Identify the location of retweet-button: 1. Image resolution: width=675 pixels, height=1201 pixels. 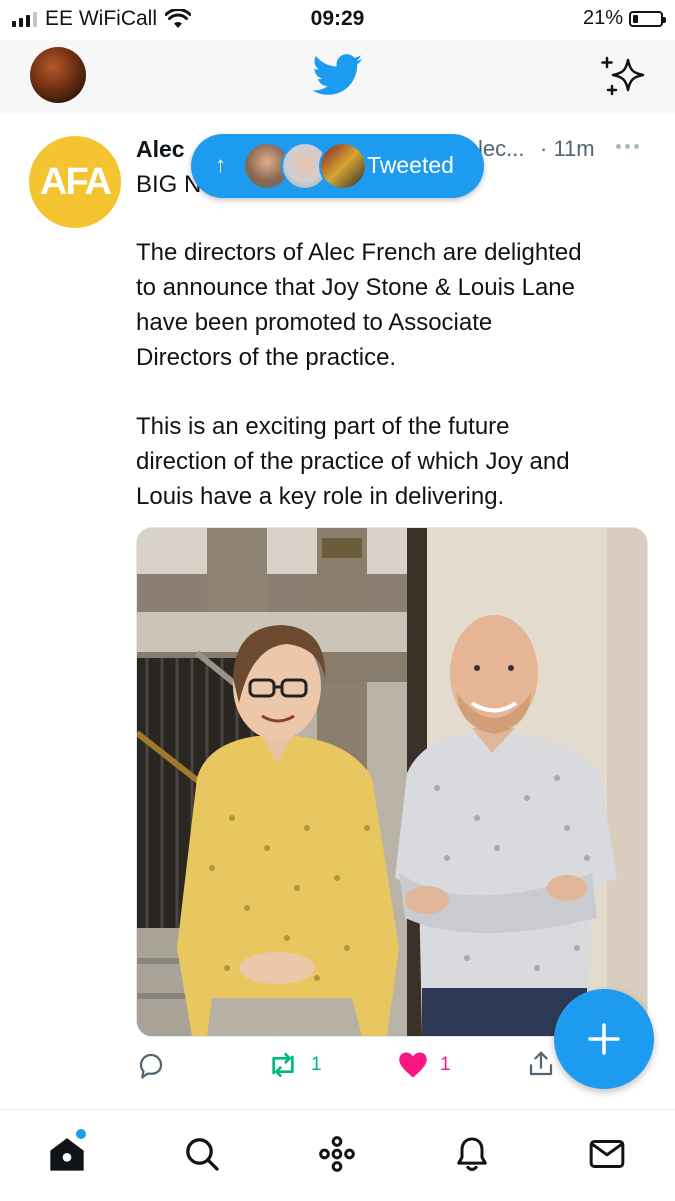
(294, 1065).